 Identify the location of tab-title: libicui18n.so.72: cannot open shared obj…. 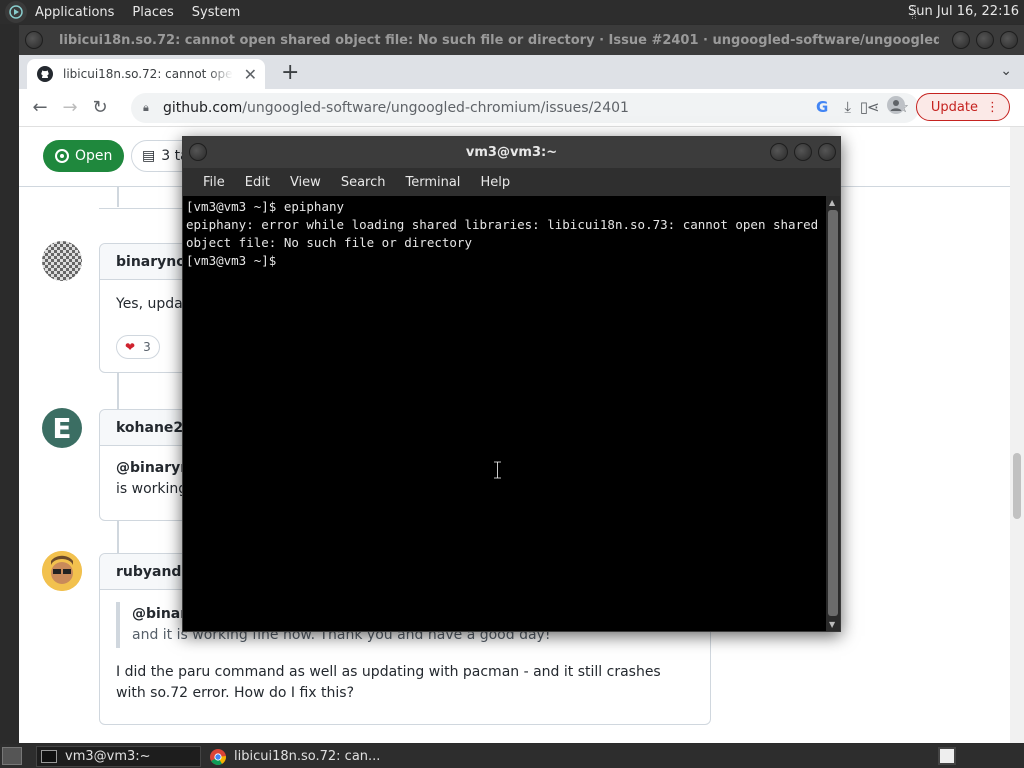
(148, 74).